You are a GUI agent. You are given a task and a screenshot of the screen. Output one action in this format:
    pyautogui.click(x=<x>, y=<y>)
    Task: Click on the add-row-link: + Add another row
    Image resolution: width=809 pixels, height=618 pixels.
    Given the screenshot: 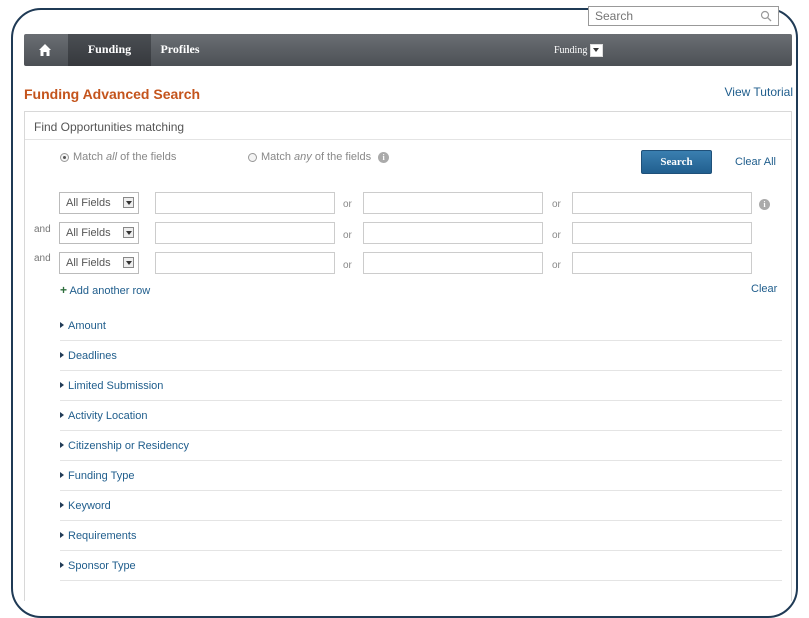 What is the action you would take?
    pyautogui.click(x=105, y=290)
    